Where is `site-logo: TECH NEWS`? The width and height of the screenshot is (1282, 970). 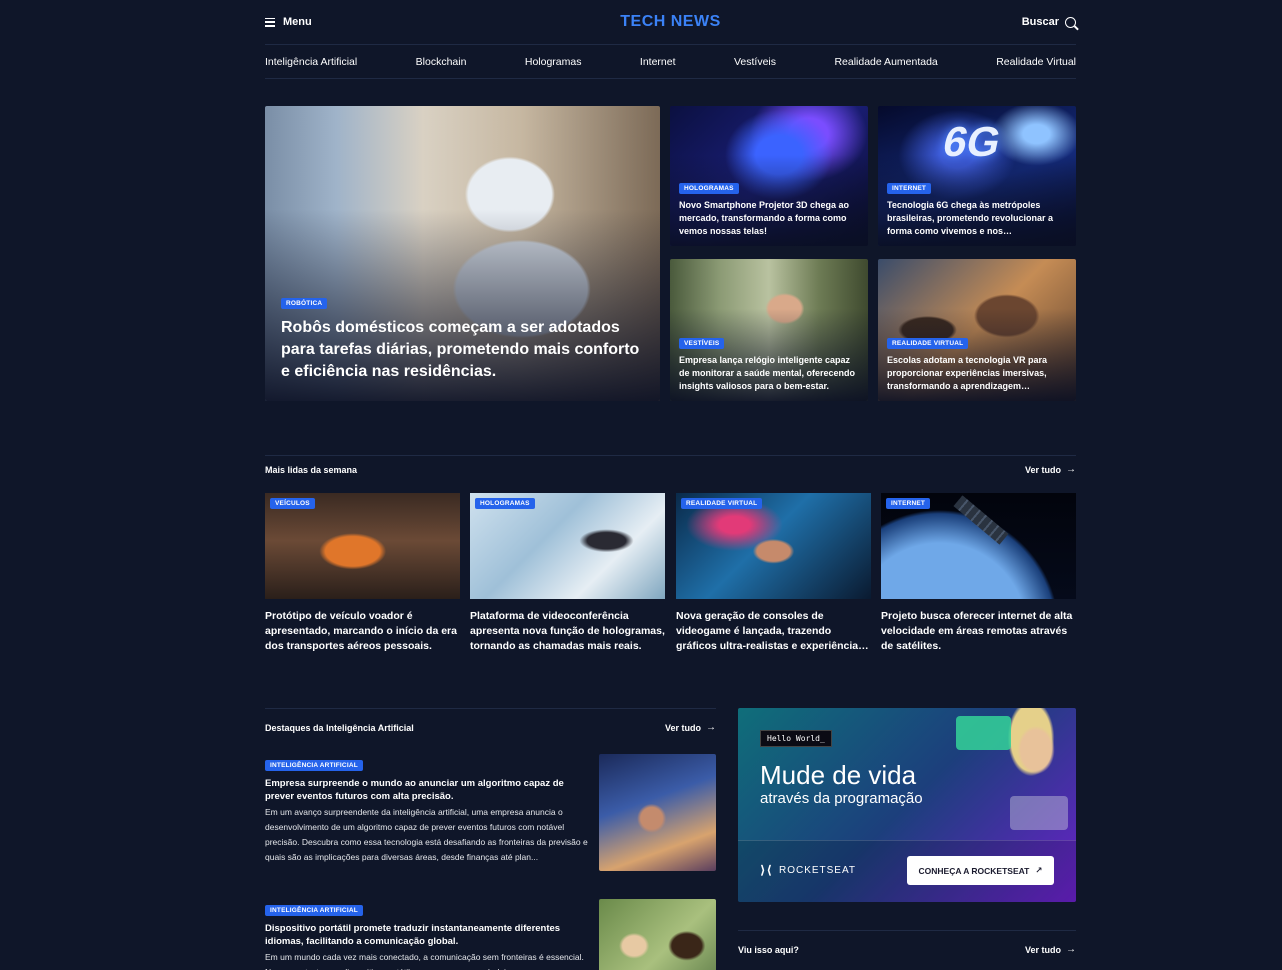 site-logo: TECH NEWS is located at coordinates (670, 22).